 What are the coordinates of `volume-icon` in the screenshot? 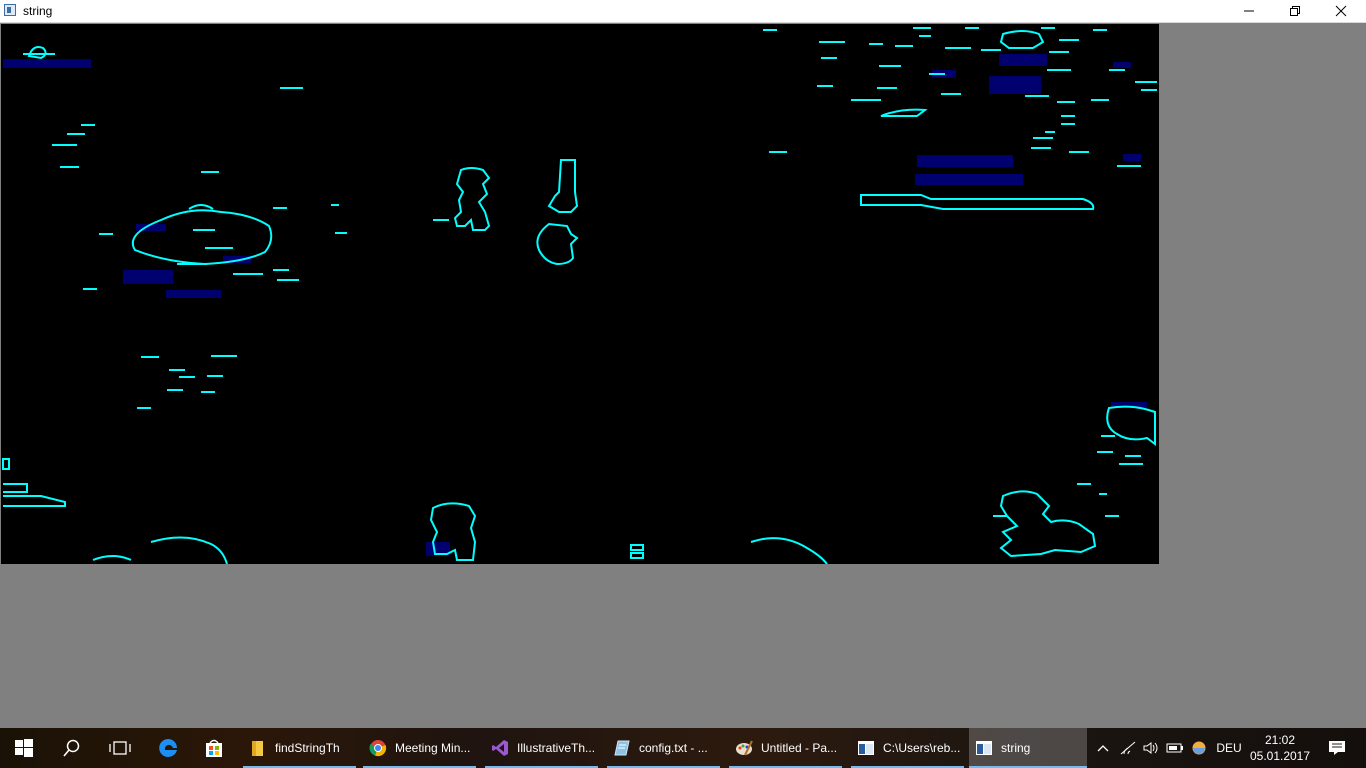 It's located at (1150, 748).